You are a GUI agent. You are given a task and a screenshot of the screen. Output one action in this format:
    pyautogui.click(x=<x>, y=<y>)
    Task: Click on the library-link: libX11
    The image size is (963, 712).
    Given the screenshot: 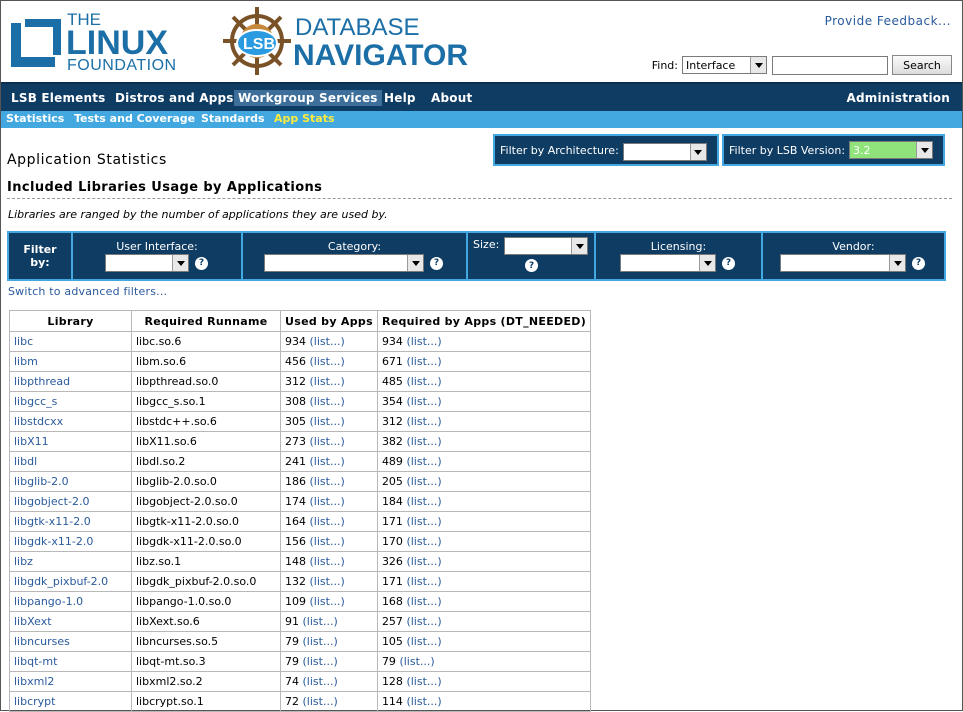 What is the action you would take?
    pyautogui.click(x=31, y=441)
    